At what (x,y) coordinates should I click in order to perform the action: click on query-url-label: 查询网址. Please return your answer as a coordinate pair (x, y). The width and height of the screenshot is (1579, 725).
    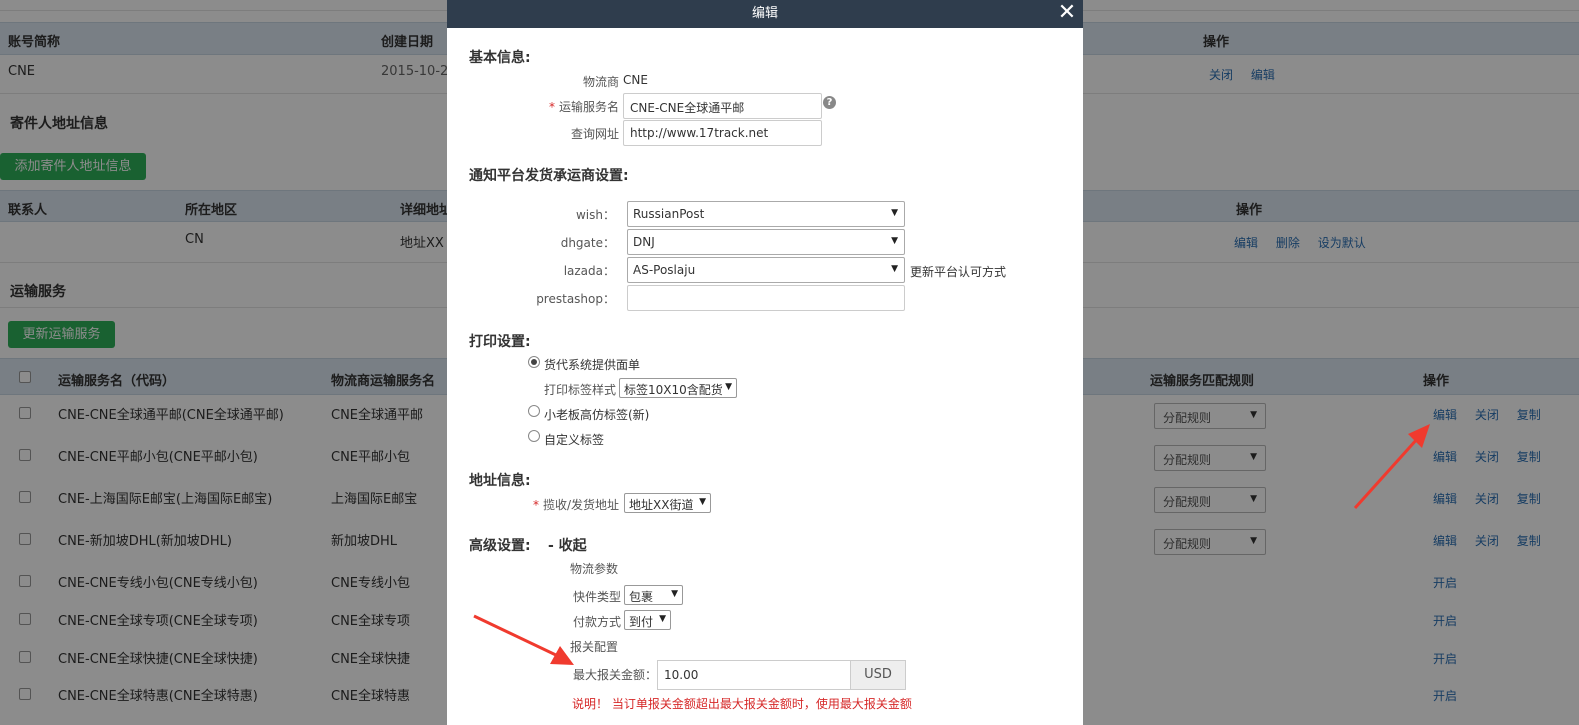
    Looking at the image, I should click on (594, 134).